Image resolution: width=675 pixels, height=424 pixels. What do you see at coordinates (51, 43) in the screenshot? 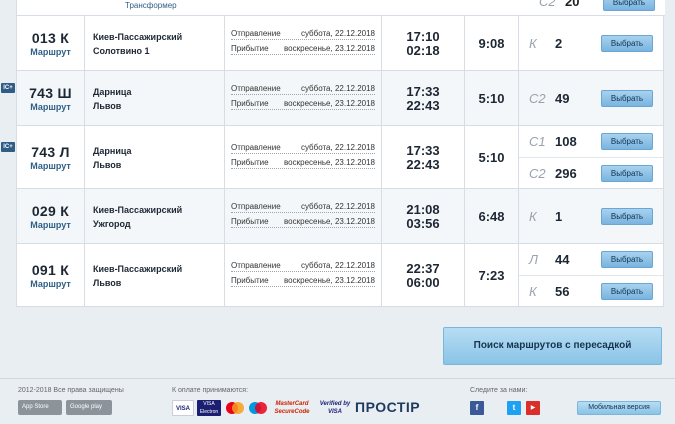
I see `train-number-cell: 013 К Маршрут` at bounding box center [51, 43].